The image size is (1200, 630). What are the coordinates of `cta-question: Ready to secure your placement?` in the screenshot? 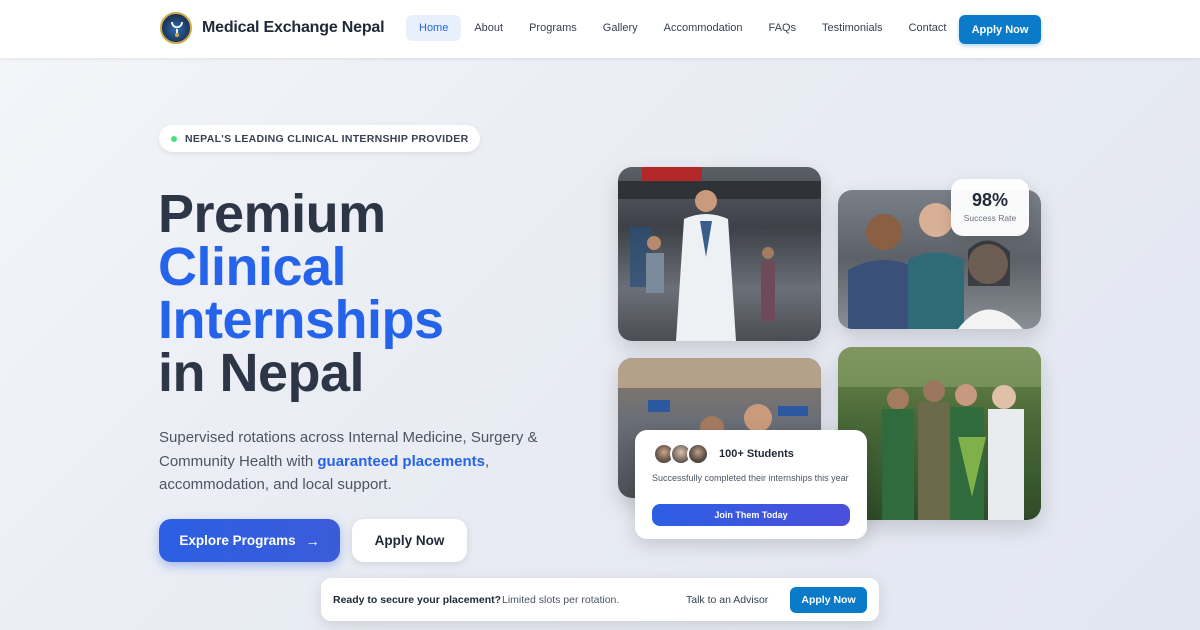 It's located at (417, 600).